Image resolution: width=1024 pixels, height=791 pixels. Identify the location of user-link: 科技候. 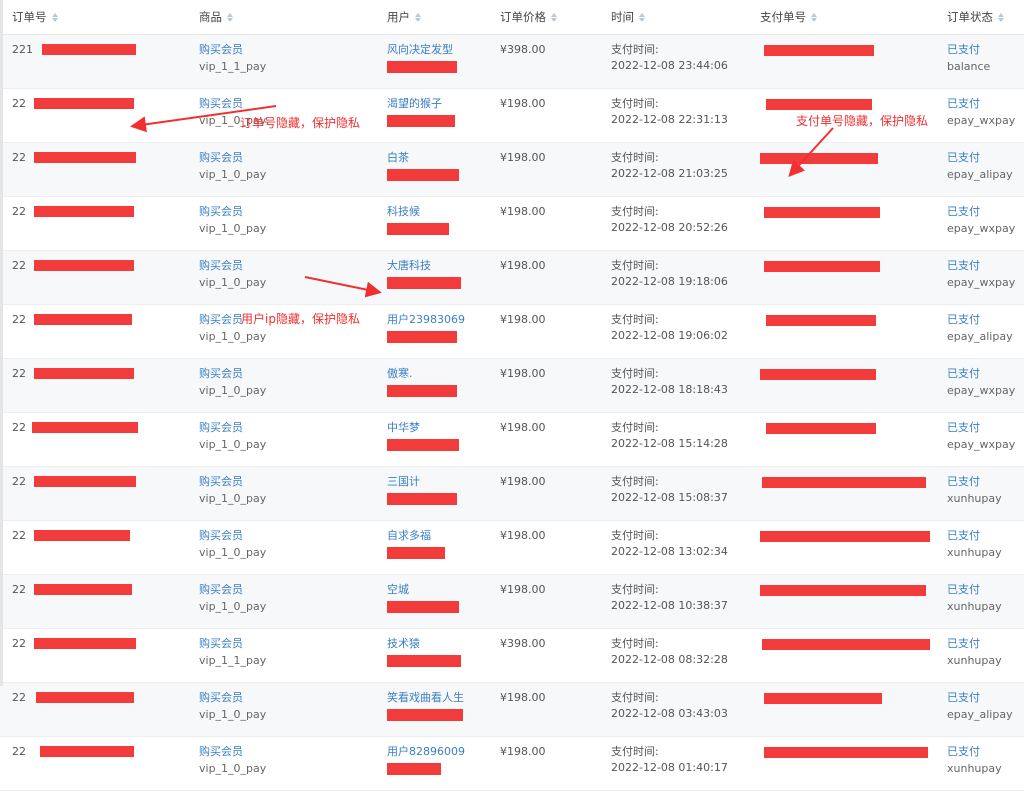
(443, 212).